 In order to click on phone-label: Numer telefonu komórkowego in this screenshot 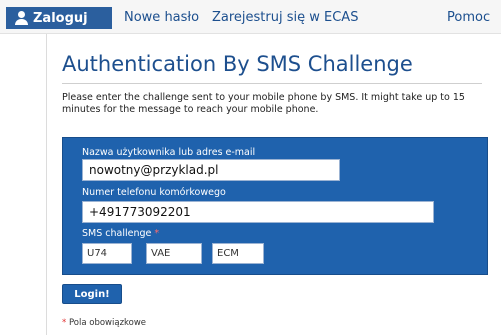, I will do `click(154, 192)`.